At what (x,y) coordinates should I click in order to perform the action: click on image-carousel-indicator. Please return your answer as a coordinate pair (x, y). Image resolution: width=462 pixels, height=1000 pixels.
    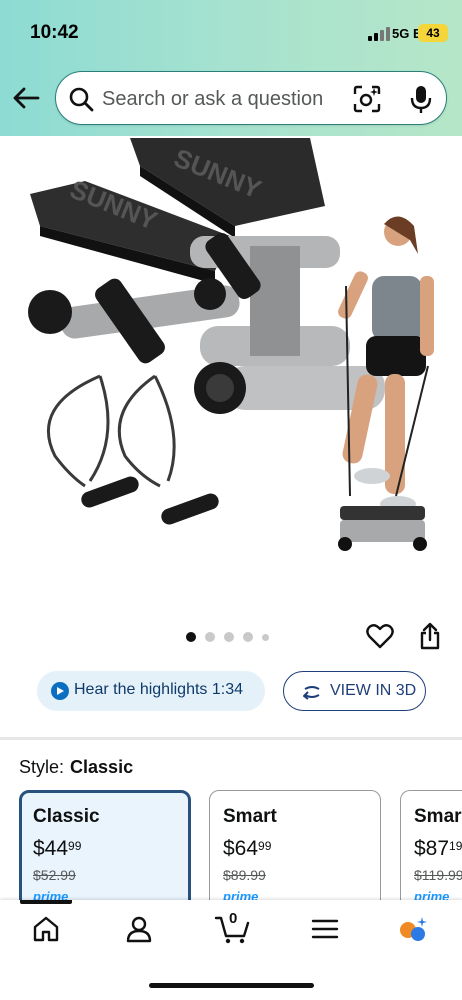
    Looking at the image, I should click on (227, 637).